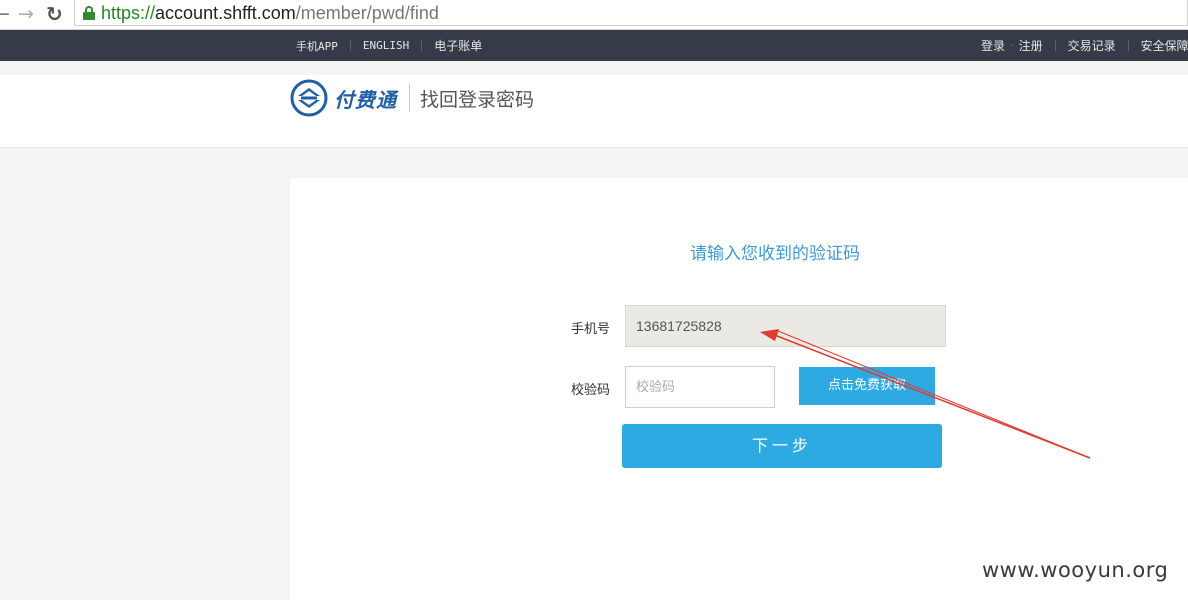  What do you see at coordinates (867, 386) in the screenshot?
I see `get-code-button: 点击免费获取` at bounding box center [867, 386].